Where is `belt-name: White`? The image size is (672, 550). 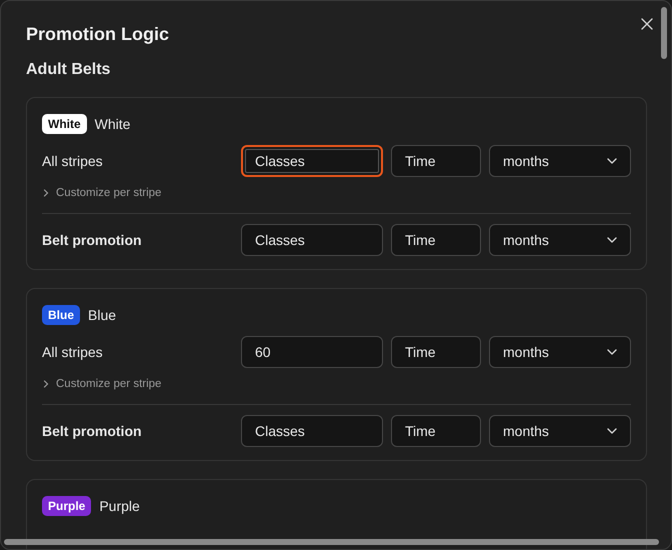
belt-name: White is located at coordinates (112, 124).